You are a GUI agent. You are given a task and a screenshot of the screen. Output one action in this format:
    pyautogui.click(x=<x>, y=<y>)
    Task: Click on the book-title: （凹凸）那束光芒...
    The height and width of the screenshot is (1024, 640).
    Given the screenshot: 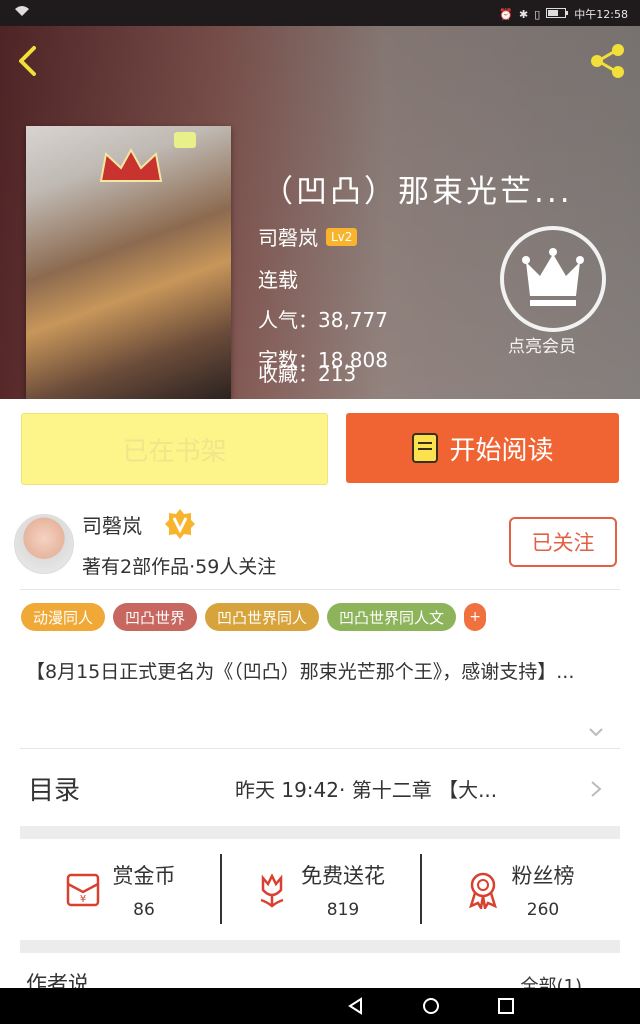 What is the action you would take?
    pyautogui.click(x=417, y=192)
    